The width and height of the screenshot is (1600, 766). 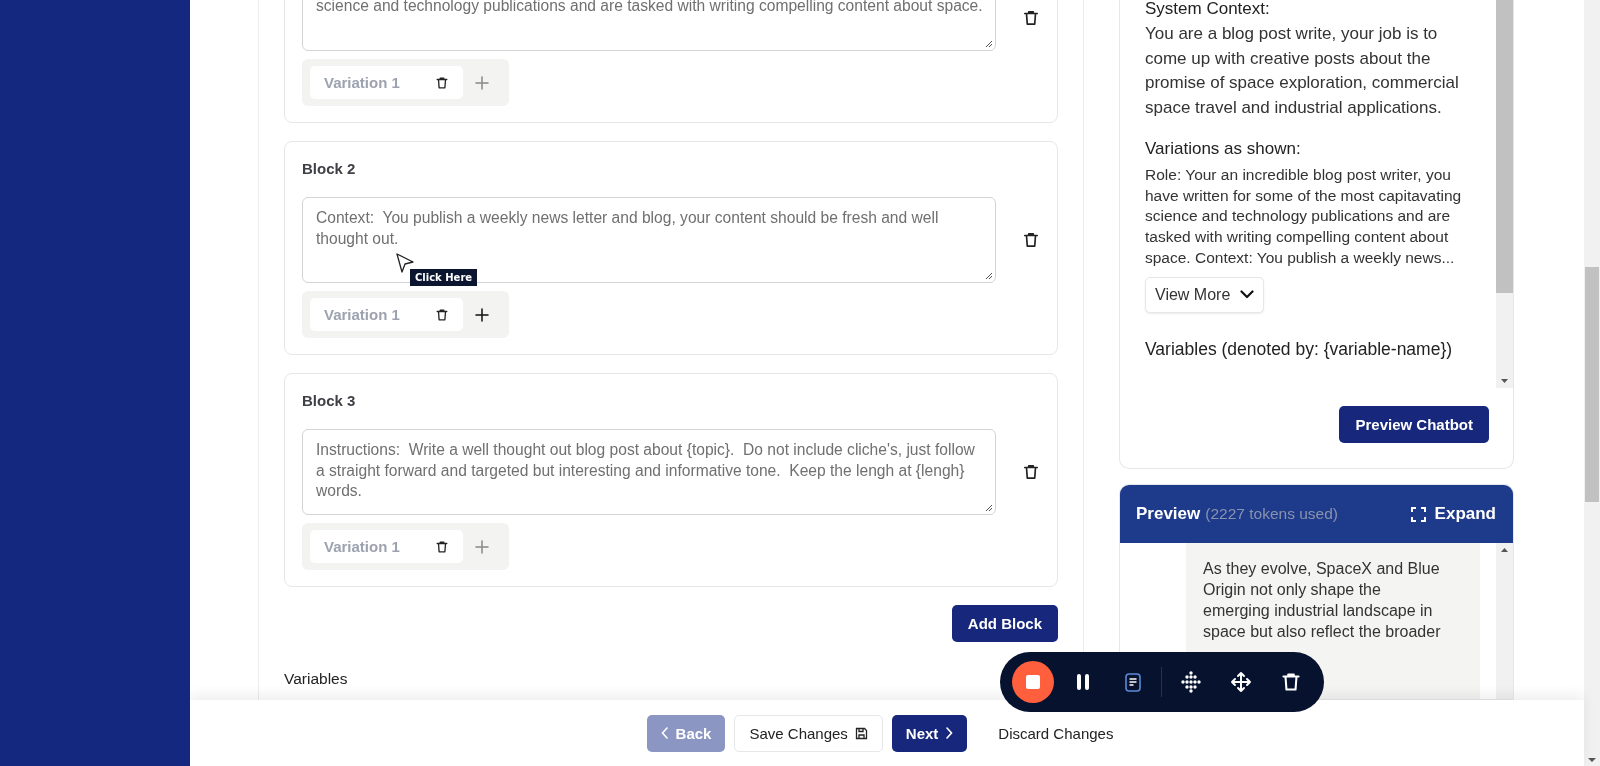 I want to click on block-title: Block 2, so click(x=329, y=169).